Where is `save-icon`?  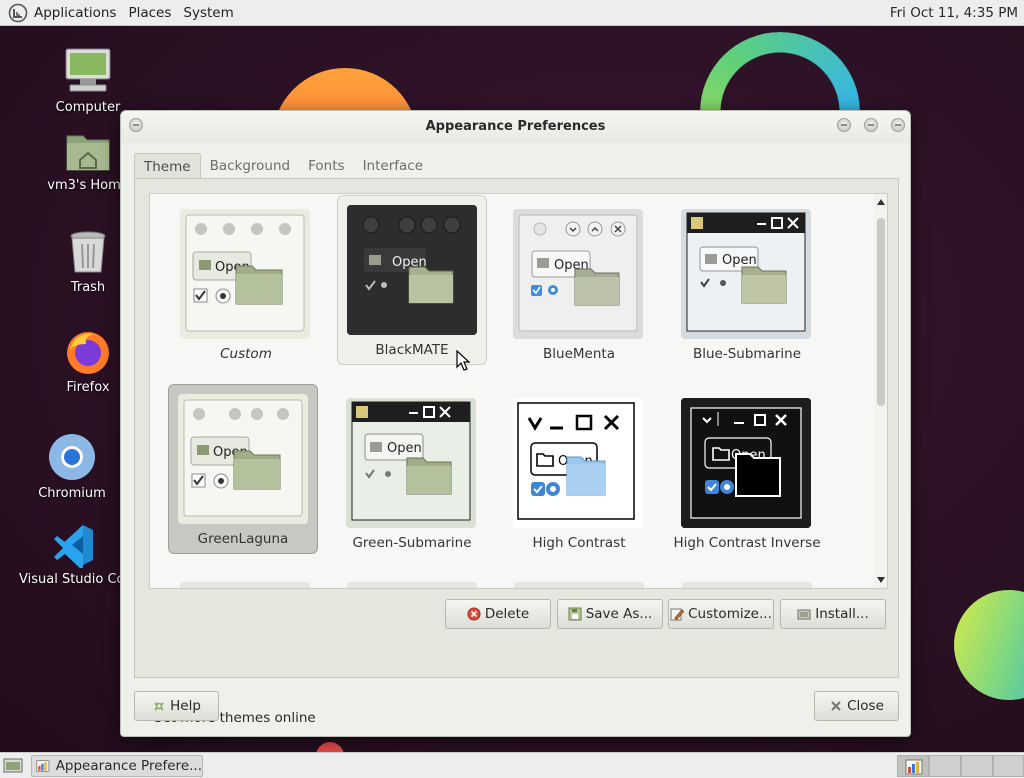
save-icon is located at coordinates (575, 614).